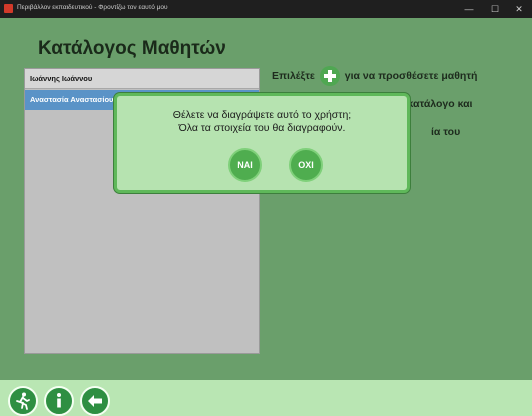 This screenshot has height=416, width=532. What do you see at coordinates (245, 165) in the screenshot?
I see `yes-button: ΝΑΙ` at bounding box center [245, 165].